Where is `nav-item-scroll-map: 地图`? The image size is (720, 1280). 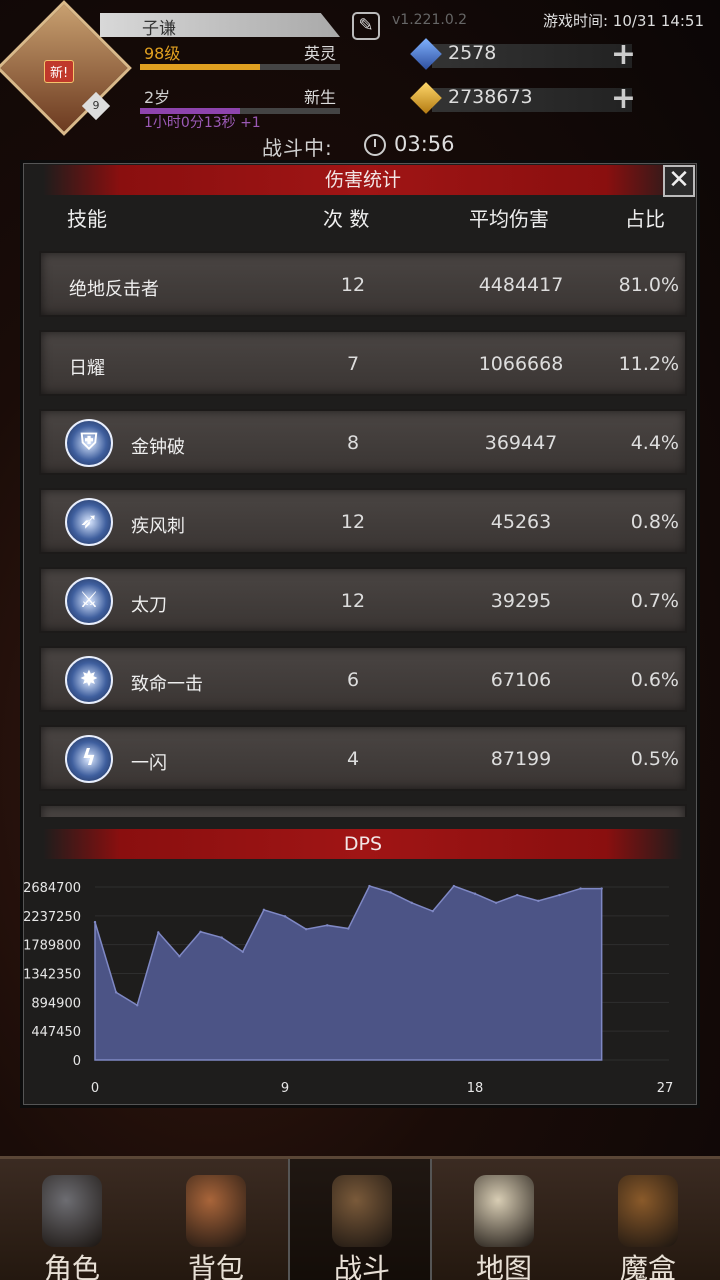 nav-item-scroll-map: 地图 is located at coordinates (504, 1219).